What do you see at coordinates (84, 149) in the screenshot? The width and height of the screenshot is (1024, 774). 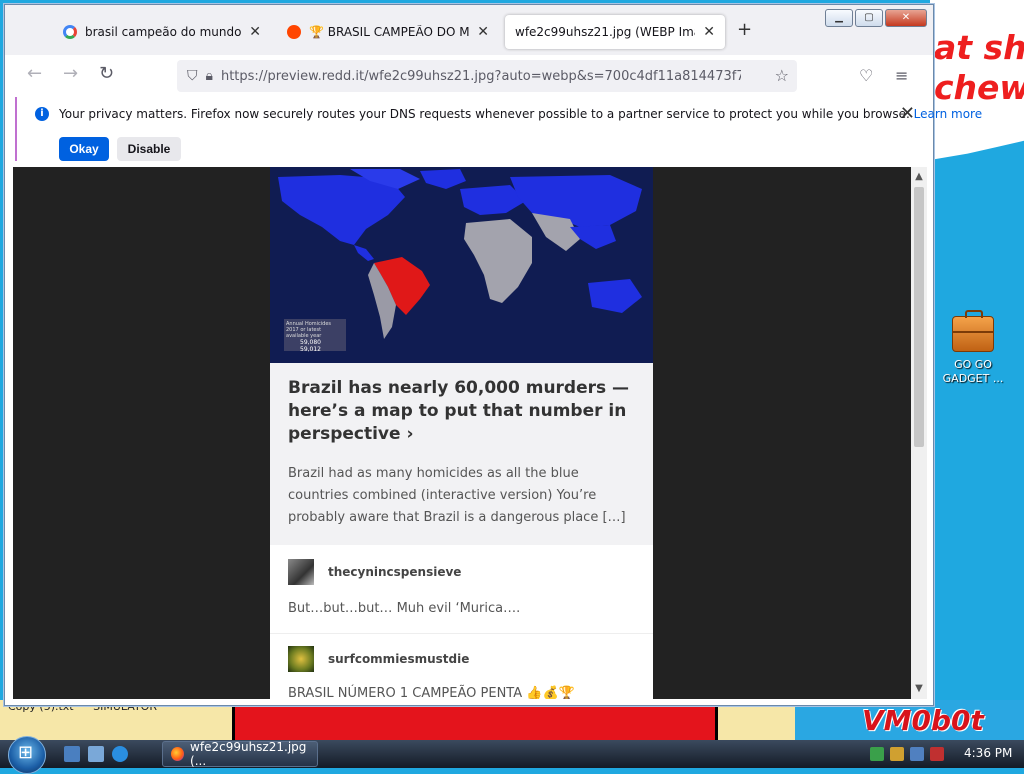 I see `okay-button: Okay` at bounding box center [84, 149].